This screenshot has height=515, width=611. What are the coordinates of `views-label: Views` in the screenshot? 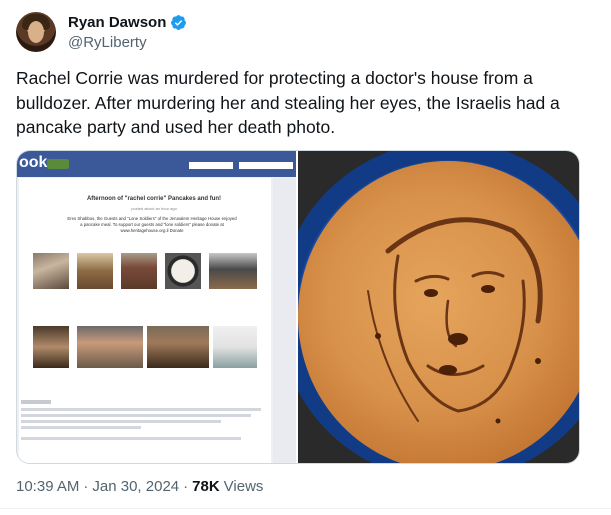 It's located at (243, 486).